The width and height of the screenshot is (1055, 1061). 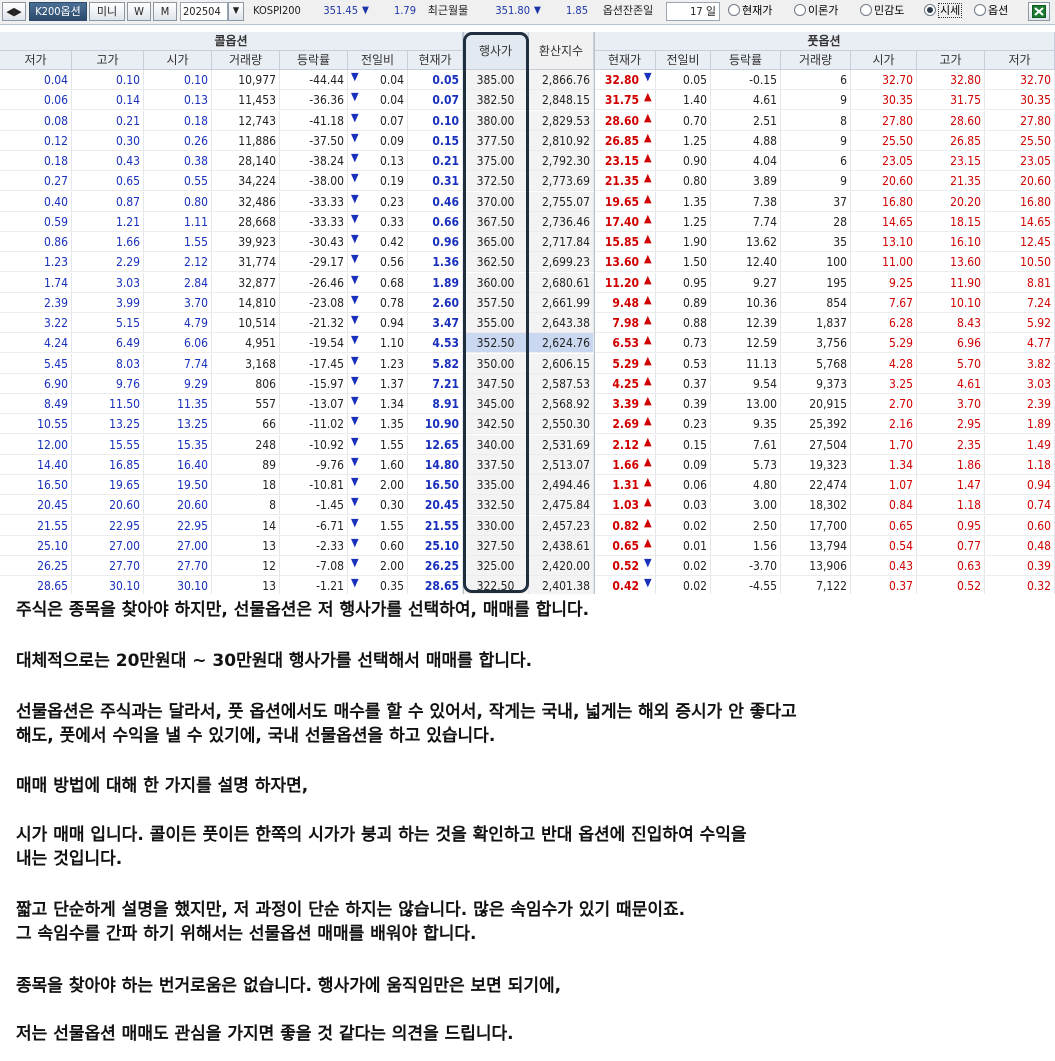 What do you see at coordinates (435, 424) in the screenshot?
I see `call-current-price: 10.90` at bounding box center [435, 424].